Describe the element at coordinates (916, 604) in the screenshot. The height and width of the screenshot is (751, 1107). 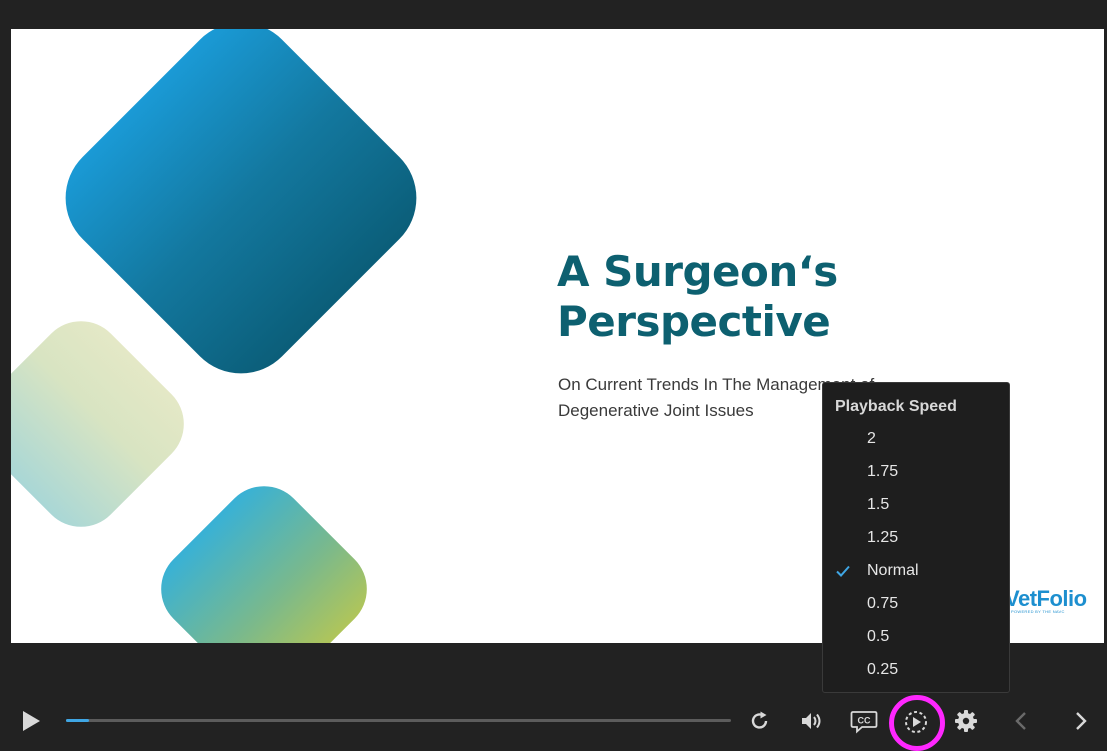
I see `speed-option: 0.75` at that location.